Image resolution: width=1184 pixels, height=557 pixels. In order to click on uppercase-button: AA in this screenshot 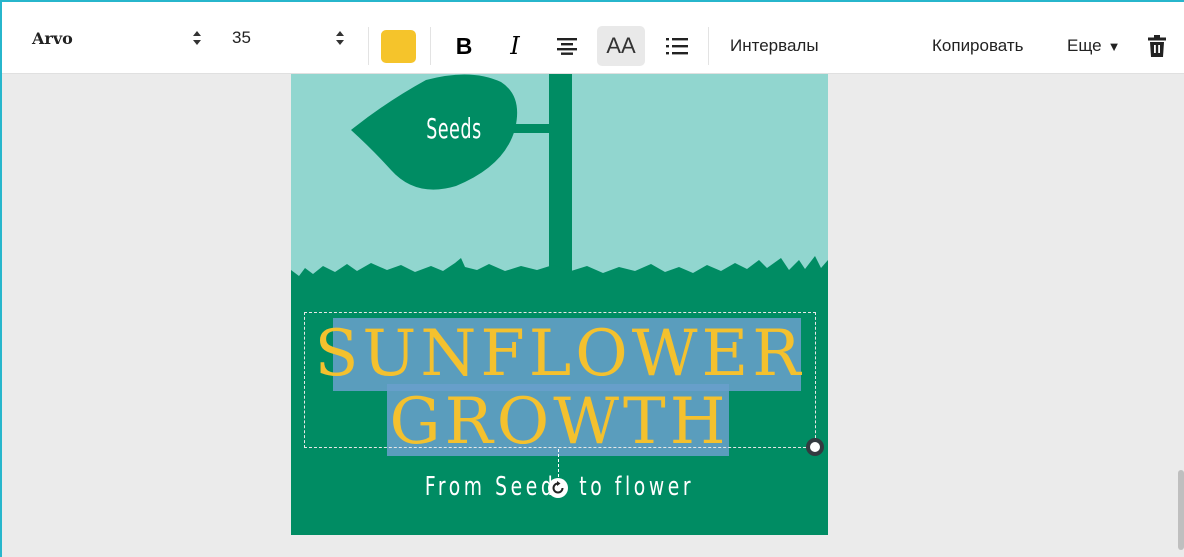, I will do `click(621, 46)`.